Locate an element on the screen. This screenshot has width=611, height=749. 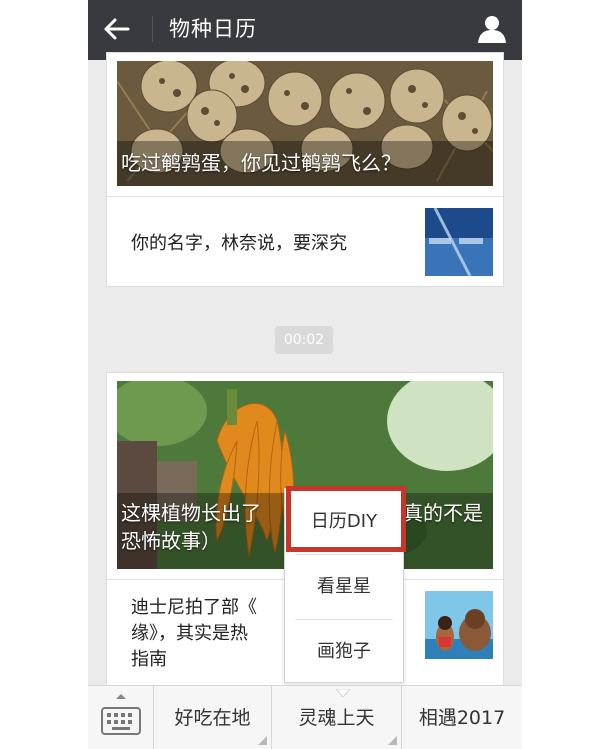
article-row-line2: 缘》，其实是热 is located at coordinates (189, 633).